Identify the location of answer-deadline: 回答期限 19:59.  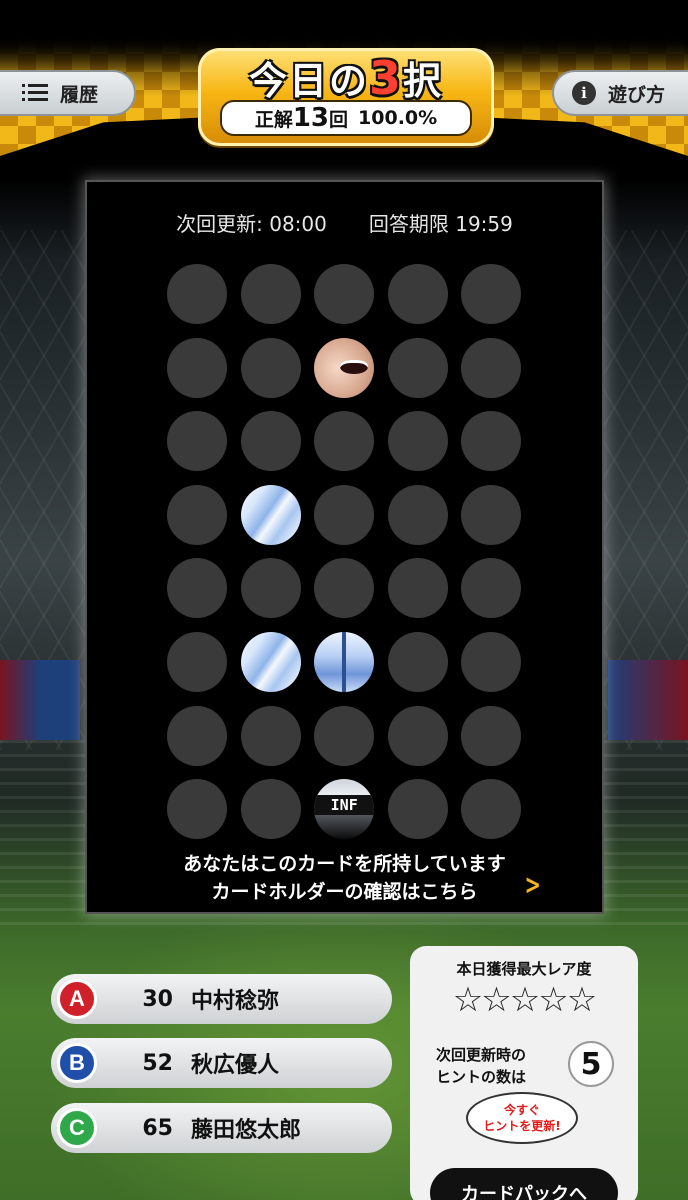
(440, 224).